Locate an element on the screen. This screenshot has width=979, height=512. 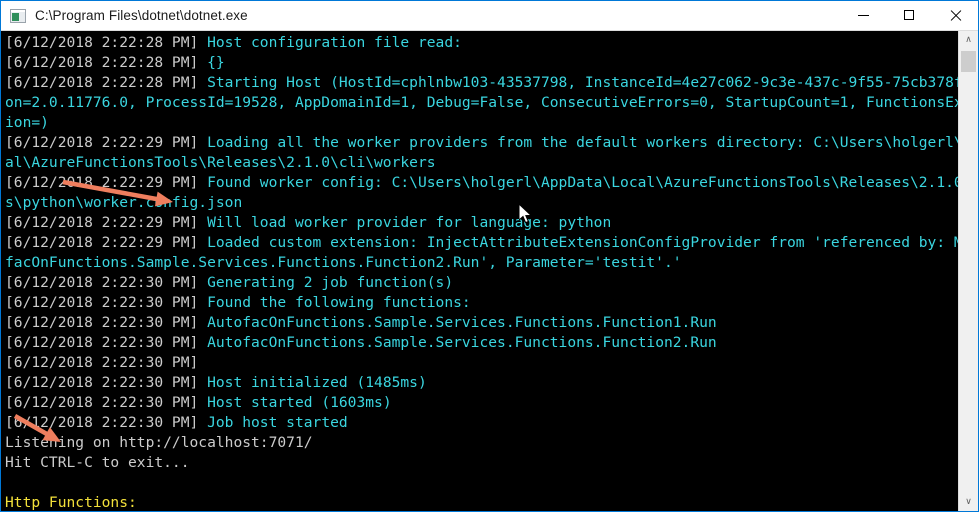
scroll-up-icon: ∧ is located at coordinates (968, 40).